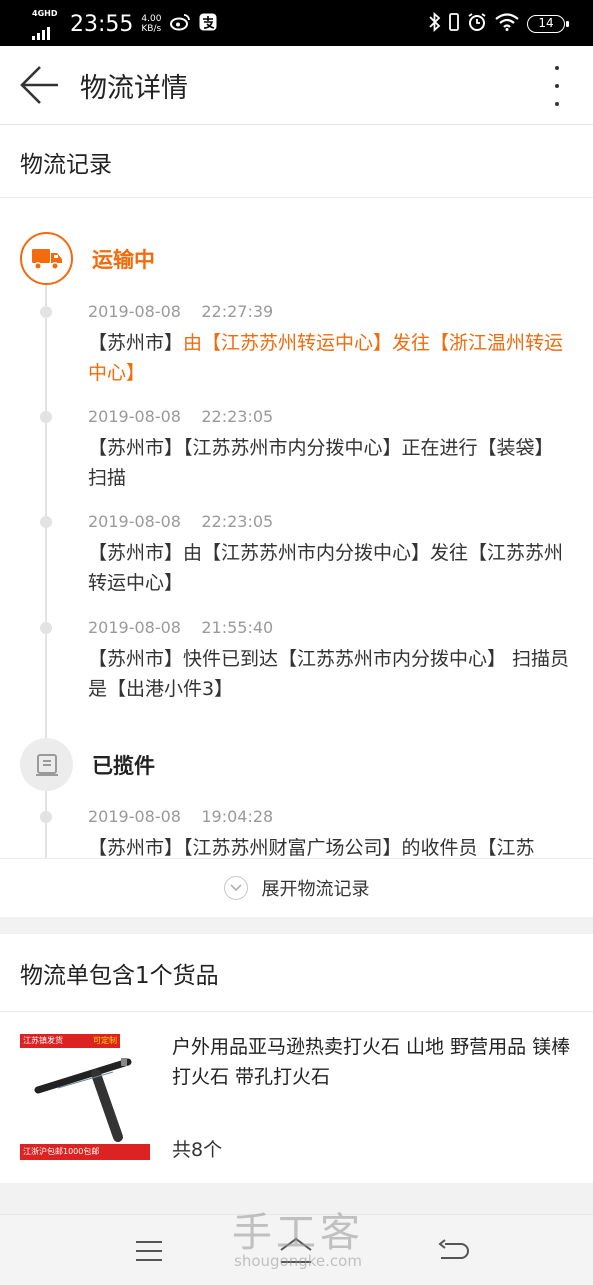 Image resolution: width=593 pixels, height=1285 pixels. What do you see at coordinates (85, 1099) in the screenshot?
I see `product-image: 江苏镇发货 可定制 江浙沪包邮1000包邮` at bounding box center [85, 1099].